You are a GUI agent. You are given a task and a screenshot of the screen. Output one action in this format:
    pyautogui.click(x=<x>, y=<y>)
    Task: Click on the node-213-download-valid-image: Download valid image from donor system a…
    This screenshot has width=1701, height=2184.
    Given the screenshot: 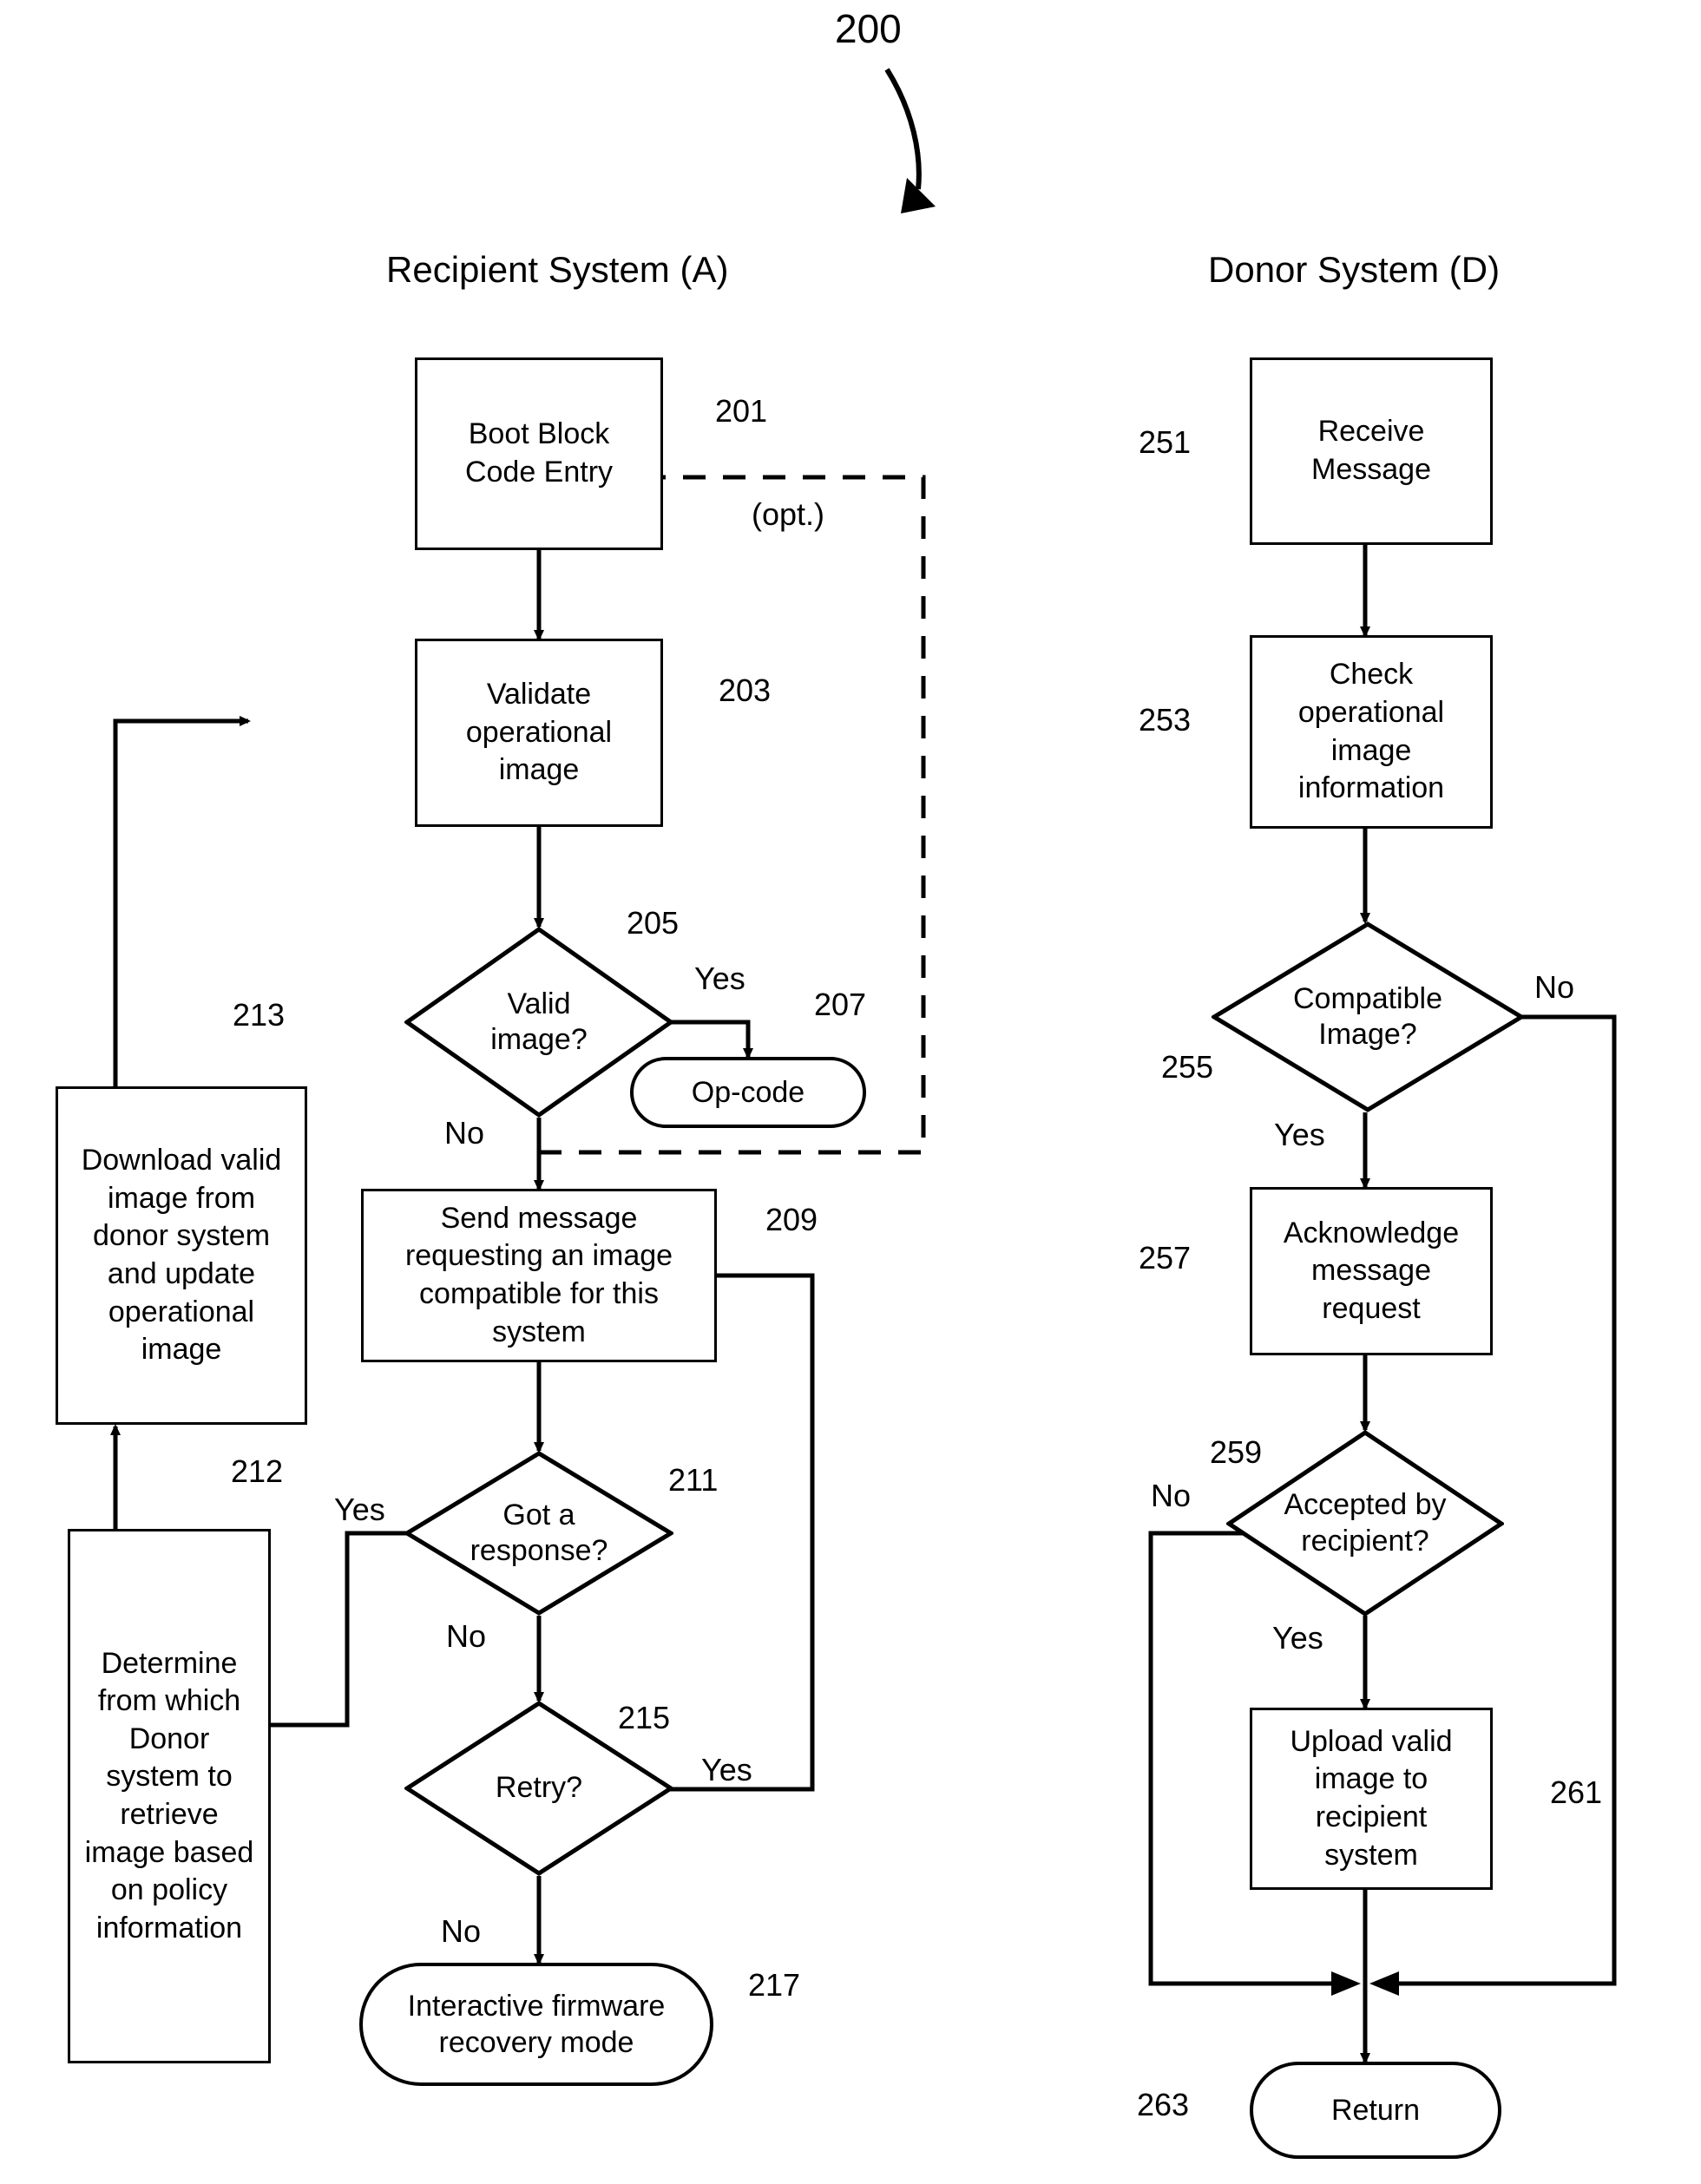 What is the action you would take?
    pyautogui.click(x=182, y=1255)
    